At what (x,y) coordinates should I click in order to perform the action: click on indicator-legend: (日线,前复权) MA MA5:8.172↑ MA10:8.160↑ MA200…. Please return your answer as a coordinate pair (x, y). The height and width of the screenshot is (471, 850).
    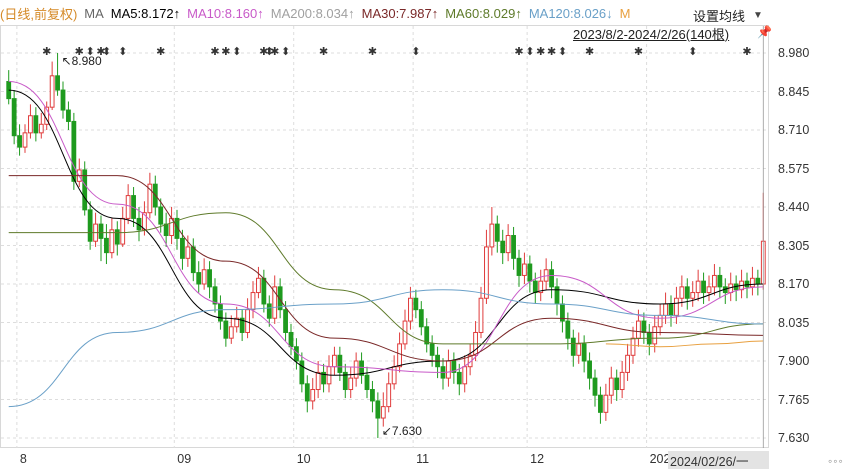
    Looking at the image, I should click on (319, 13).